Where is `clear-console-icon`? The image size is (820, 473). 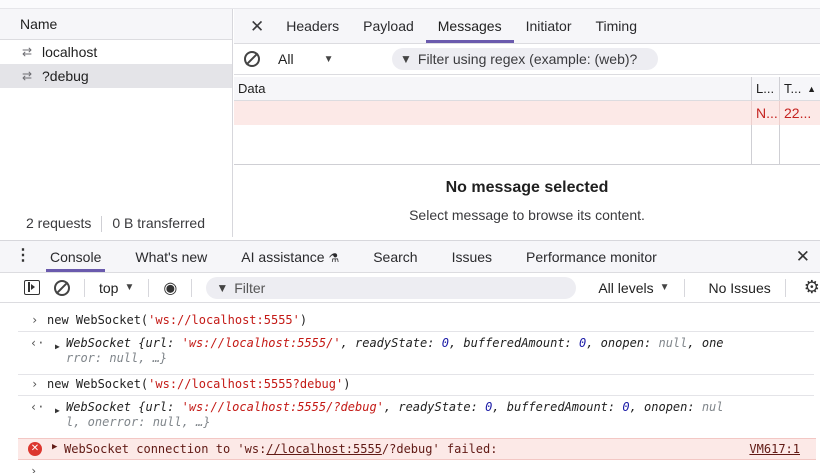
clear-console-icon is located at coordinates (62, 287).